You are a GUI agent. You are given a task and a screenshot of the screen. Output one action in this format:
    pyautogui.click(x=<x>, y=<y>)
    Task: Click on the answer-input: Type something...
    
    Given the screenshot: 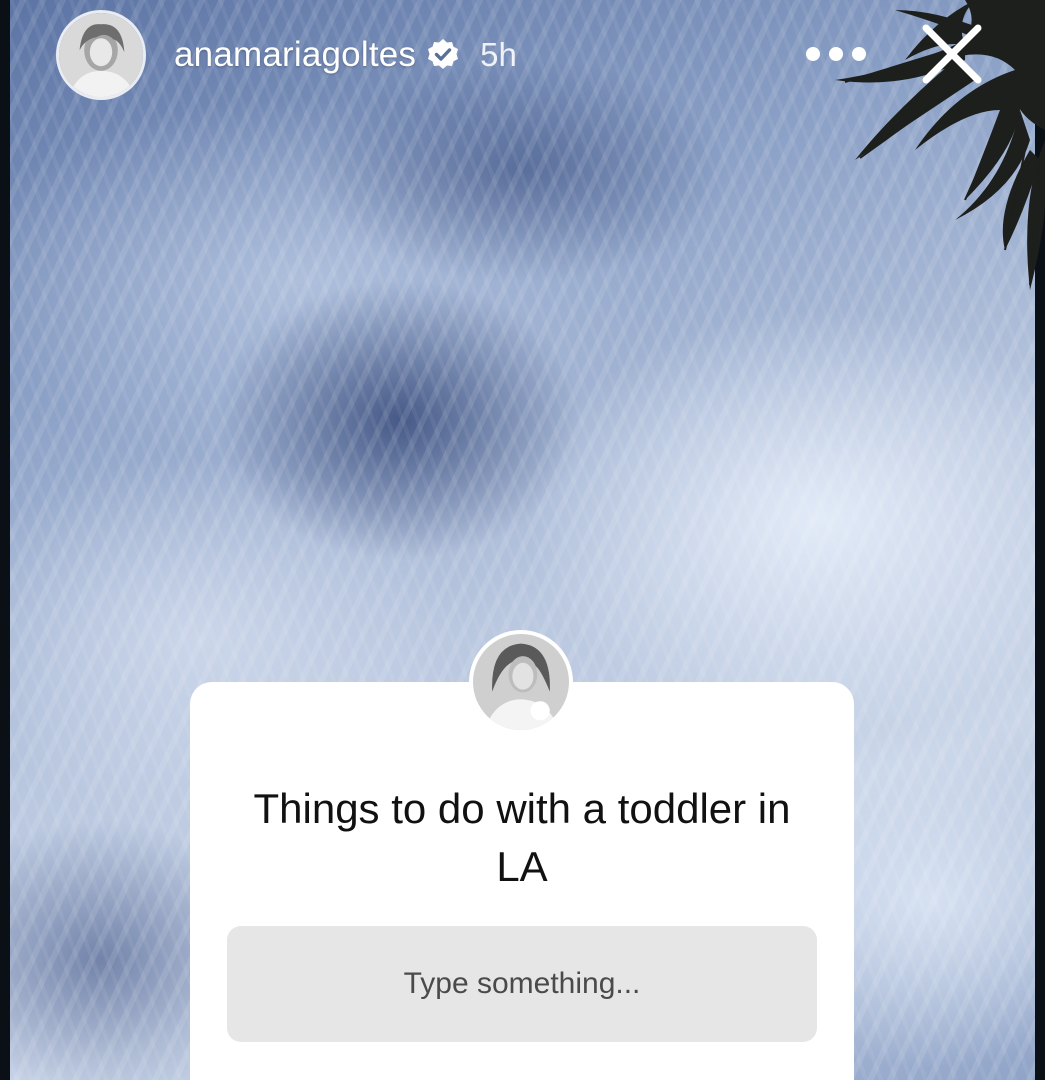 What is the action you would take?
    pyautogui.click(x=522, y=984)
    